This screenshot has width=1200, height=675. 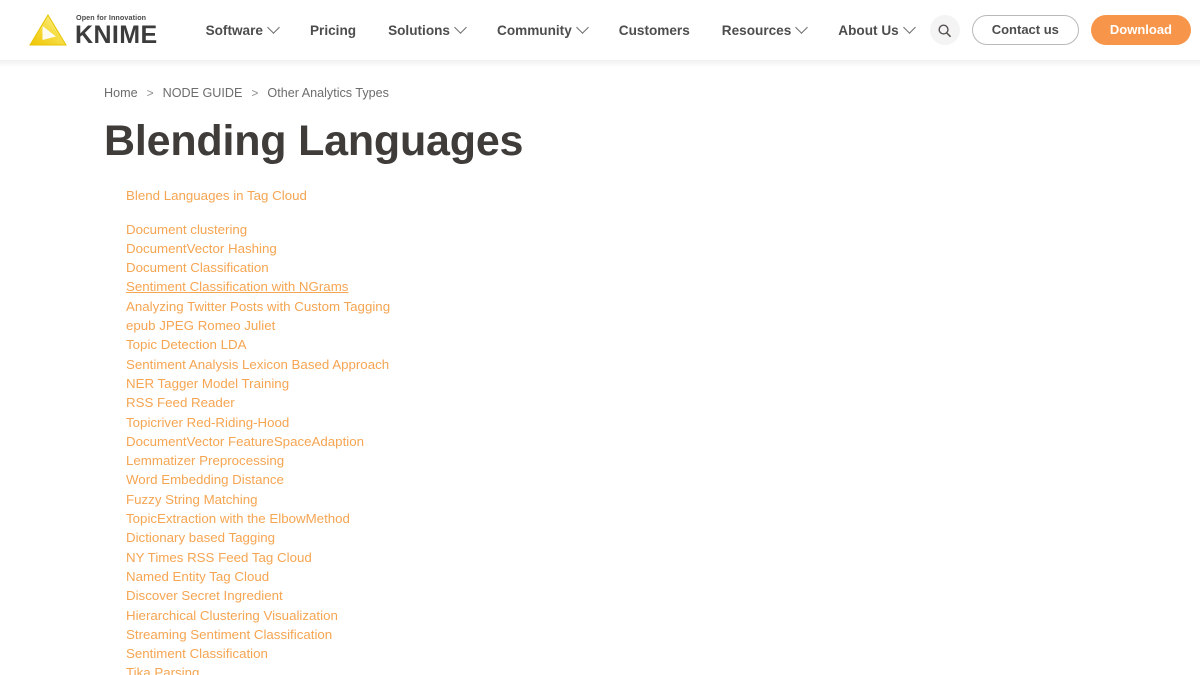 What do you see at coordinates (663, 557) in the screenshot?
I see `list-item: NY Times RSS Feed Tag Cloud` at bounding box center [663, 557].